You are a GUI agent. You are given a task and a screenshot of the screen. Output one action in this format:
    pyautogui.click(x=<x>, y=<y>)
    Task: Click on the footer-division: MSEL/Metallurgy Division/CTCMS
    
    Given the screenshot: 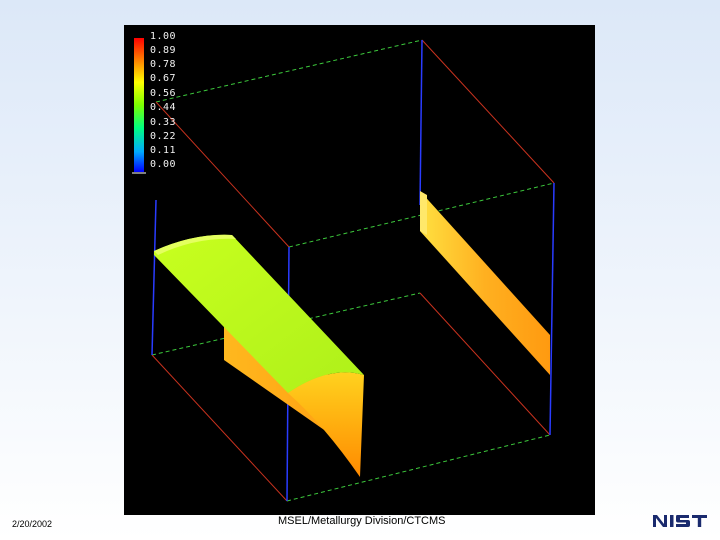 What is the action you would take?
    pyautogui.click(x=362, y=521)
    